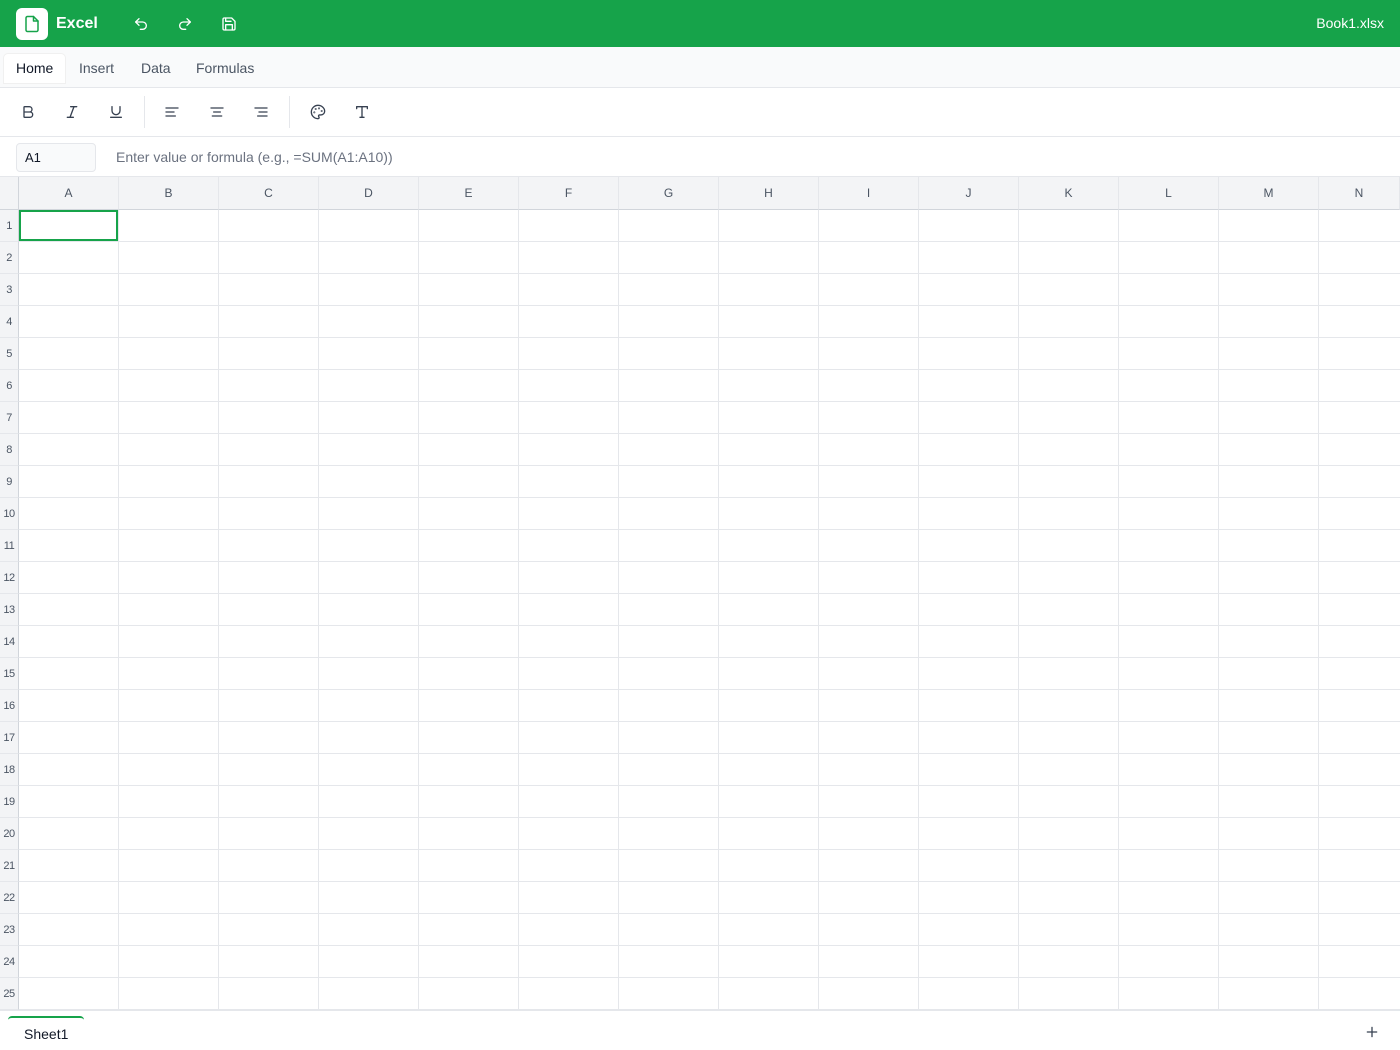 The width and height of the screenshot is (1400, 1050). Describe the element at coordinates (9, 610) in the screenshot. I see `row-header: 13` at that location.